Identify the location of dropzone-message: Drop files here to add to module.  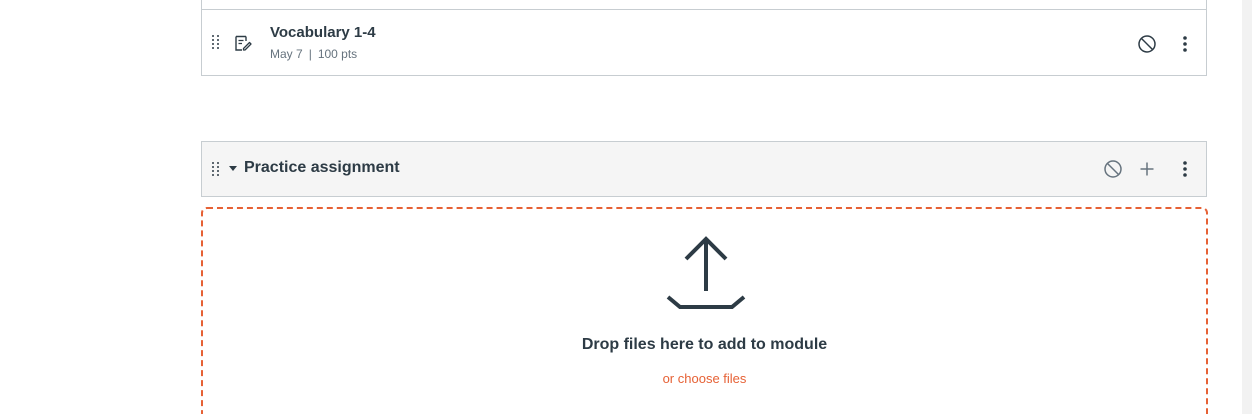
(704, 344).